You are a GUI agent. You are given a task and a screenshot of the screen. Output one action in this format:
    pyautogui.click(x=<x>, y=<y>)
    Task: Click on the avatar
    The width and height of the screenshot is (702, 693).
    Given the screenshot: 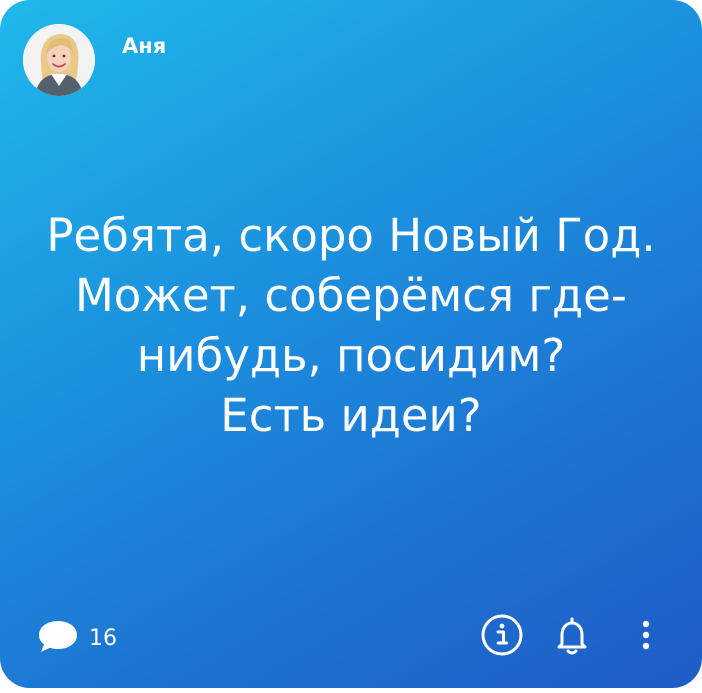 What is the action you would take?
    pyautogui.click(x=59, y=60)
    